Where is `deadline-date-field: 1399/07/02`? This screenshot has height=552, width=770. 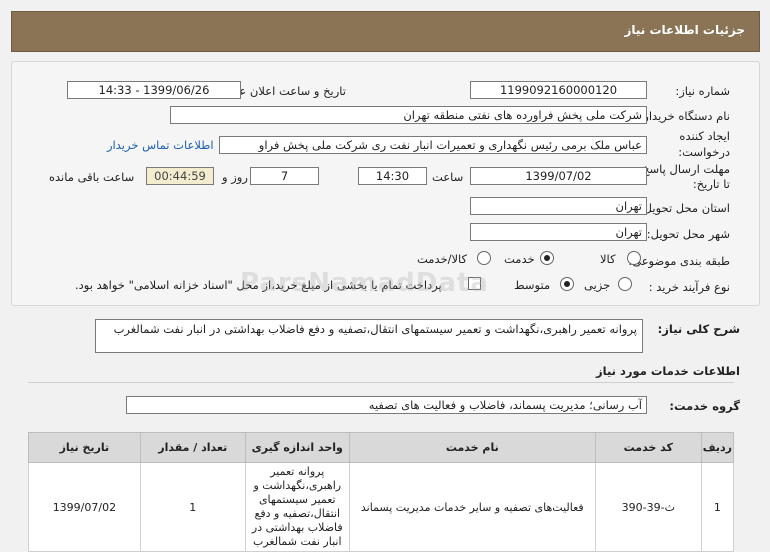
deadline-date-field: 1399/07/02 is located at coordinates (558, 176).